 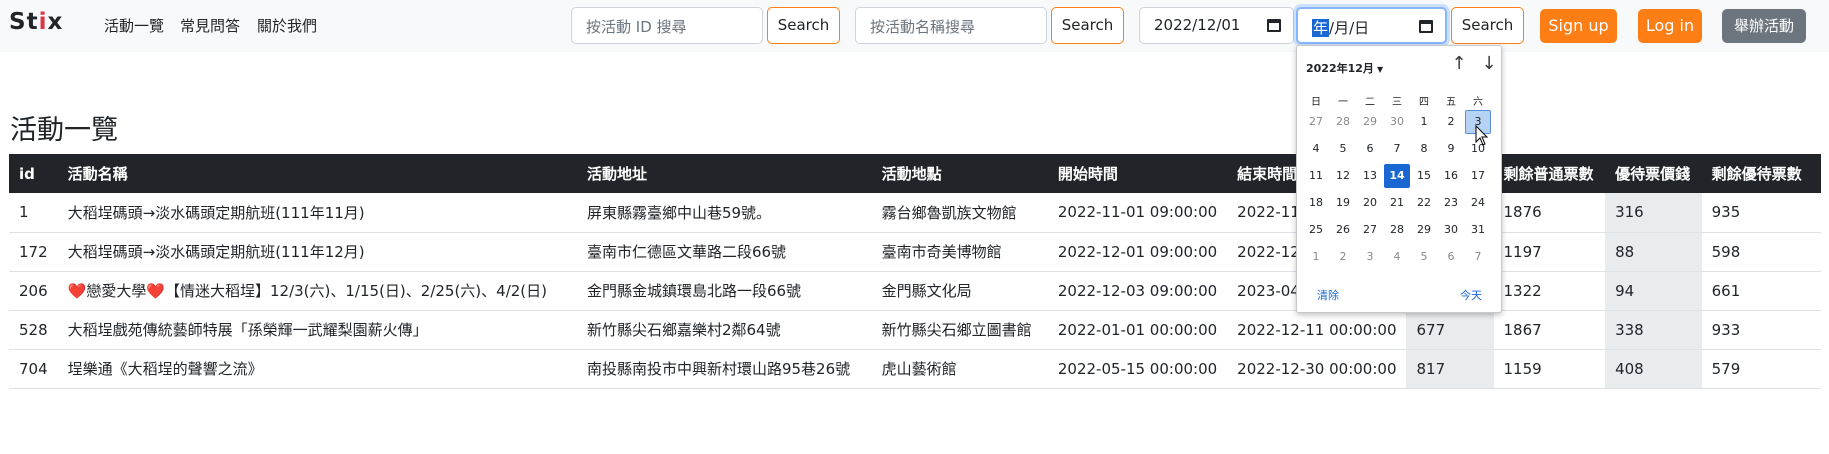 What do you see at coordinates (287, 25) in the screenshot?
I see `nav-link-about: 關於我們` at bounding box center [287, 25].